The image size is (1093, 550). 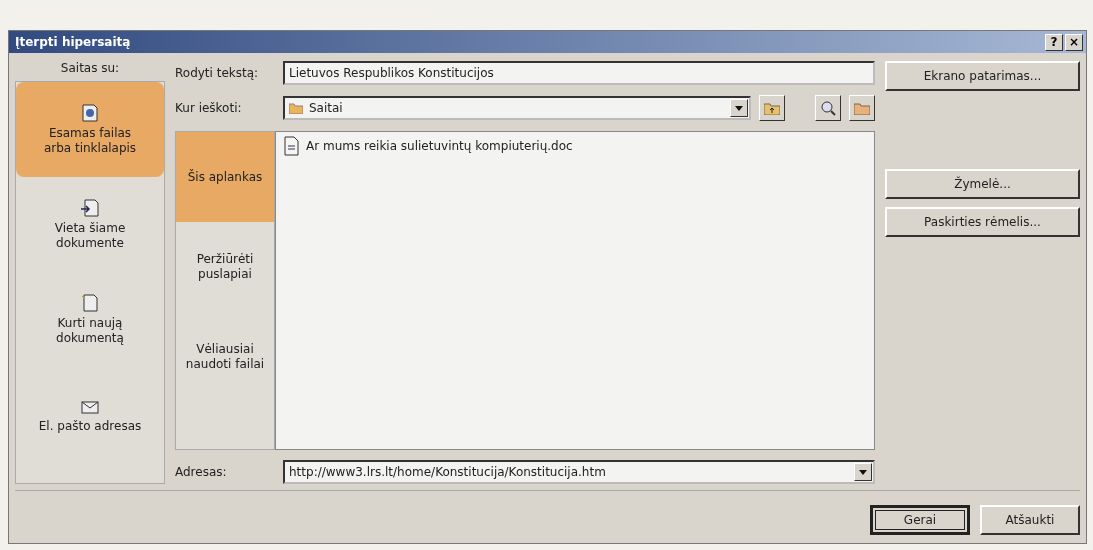 I want to click on view-item: Peržiūrėti puslapiai, so click(x=225, y=267).